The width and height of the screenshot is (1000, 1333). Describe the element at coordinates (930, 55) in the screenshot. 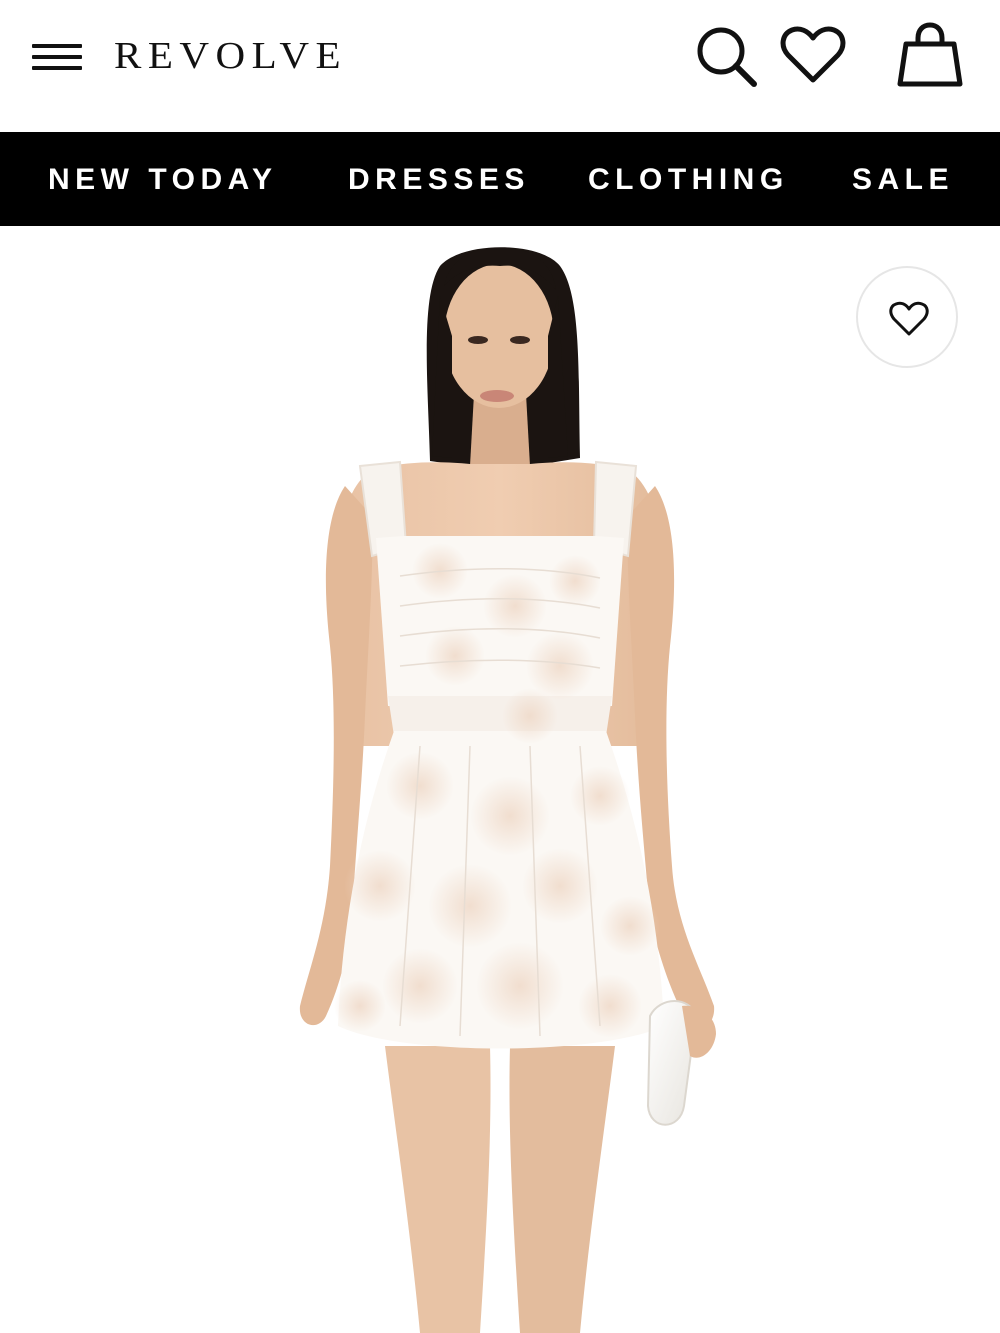

I see `shopping-bag-icon` at that location.